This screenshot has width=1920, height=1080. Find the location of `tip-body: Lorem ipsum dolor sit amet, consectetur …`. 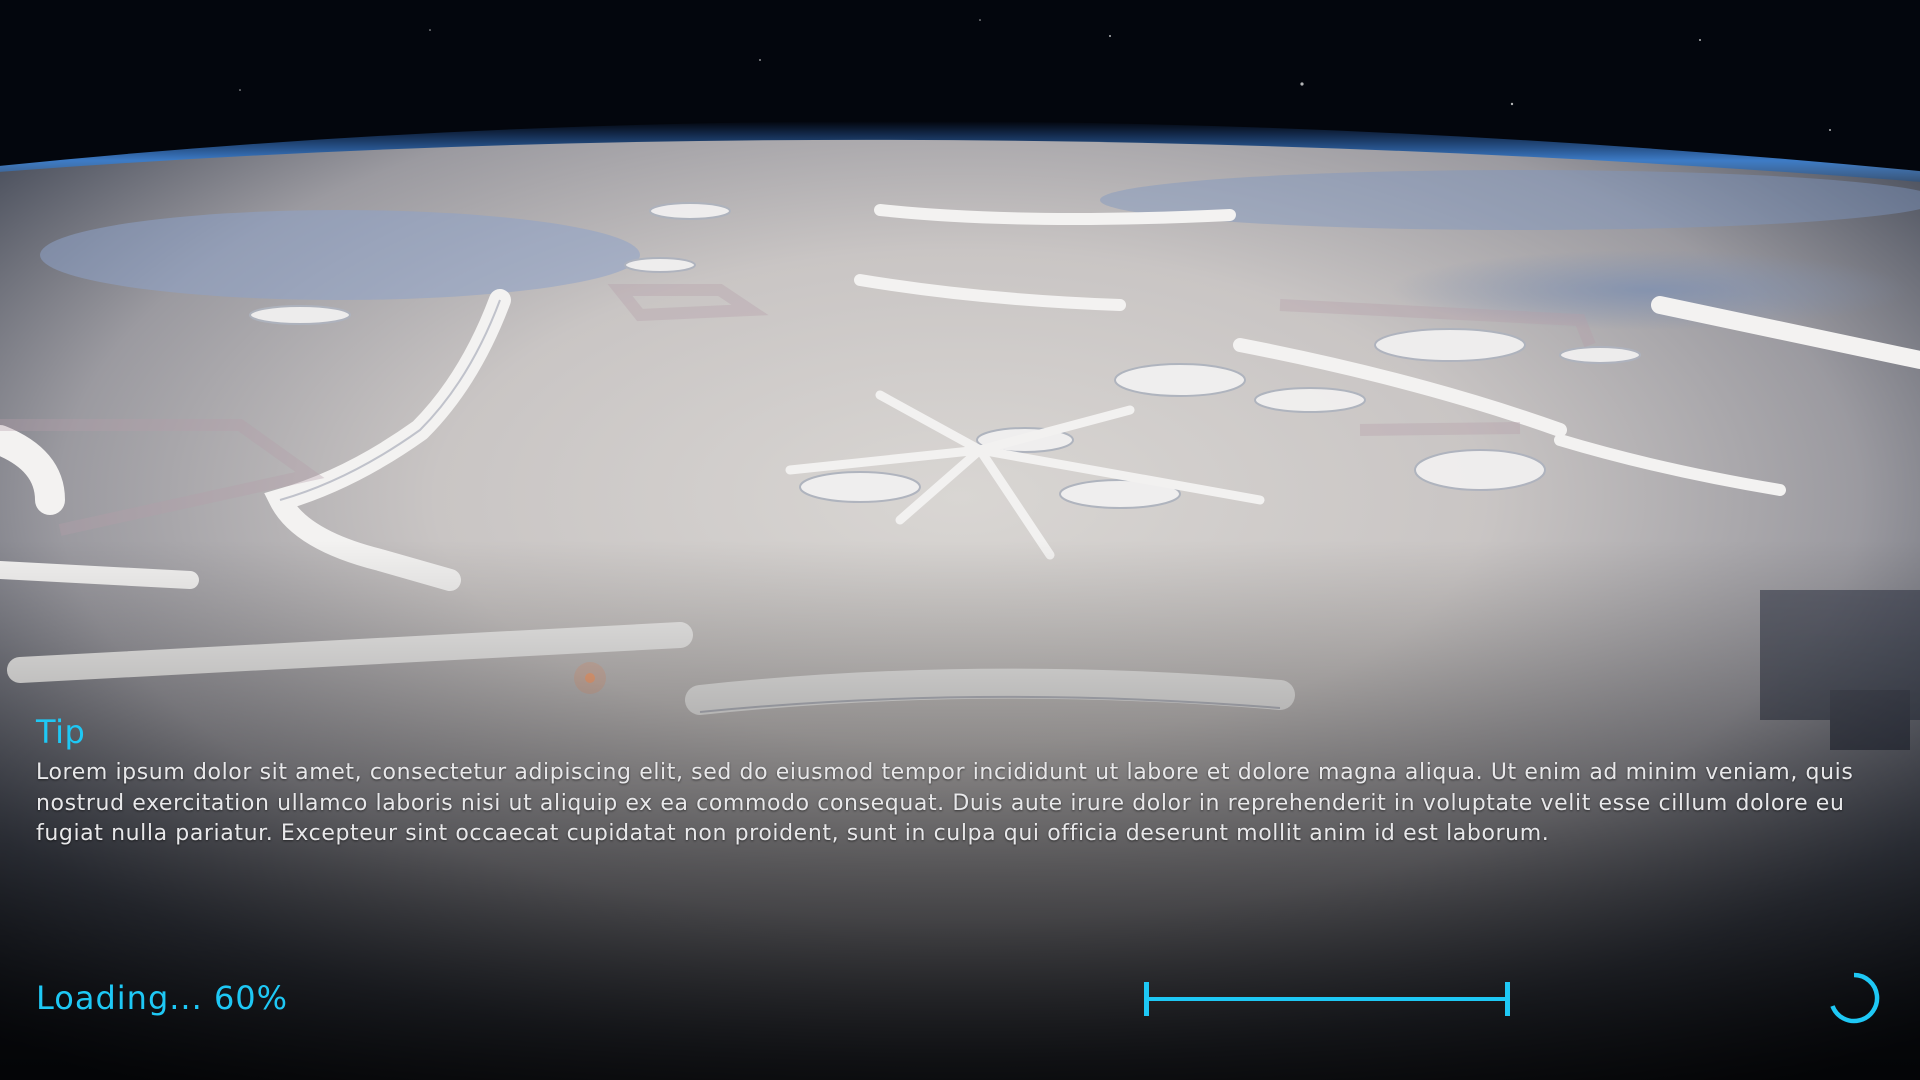

tip-body: Lorem ipsum dolor sit amet, consectetur … is located at coordinates (945, 803).